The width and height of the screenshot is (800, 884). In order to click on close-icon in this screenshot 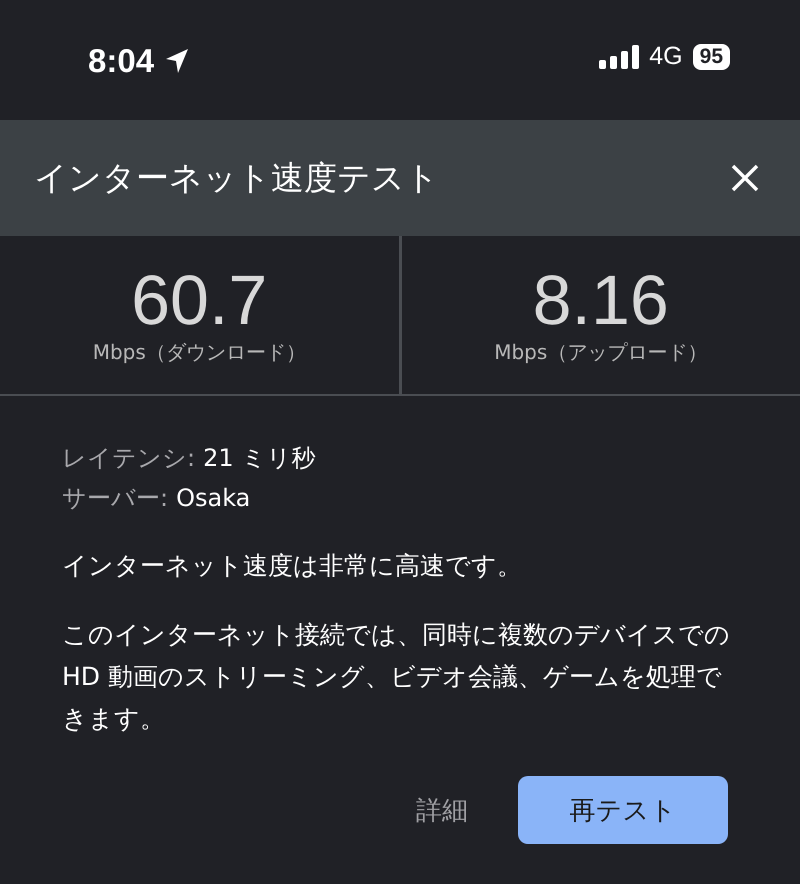, I will do `click(745, 178)`.